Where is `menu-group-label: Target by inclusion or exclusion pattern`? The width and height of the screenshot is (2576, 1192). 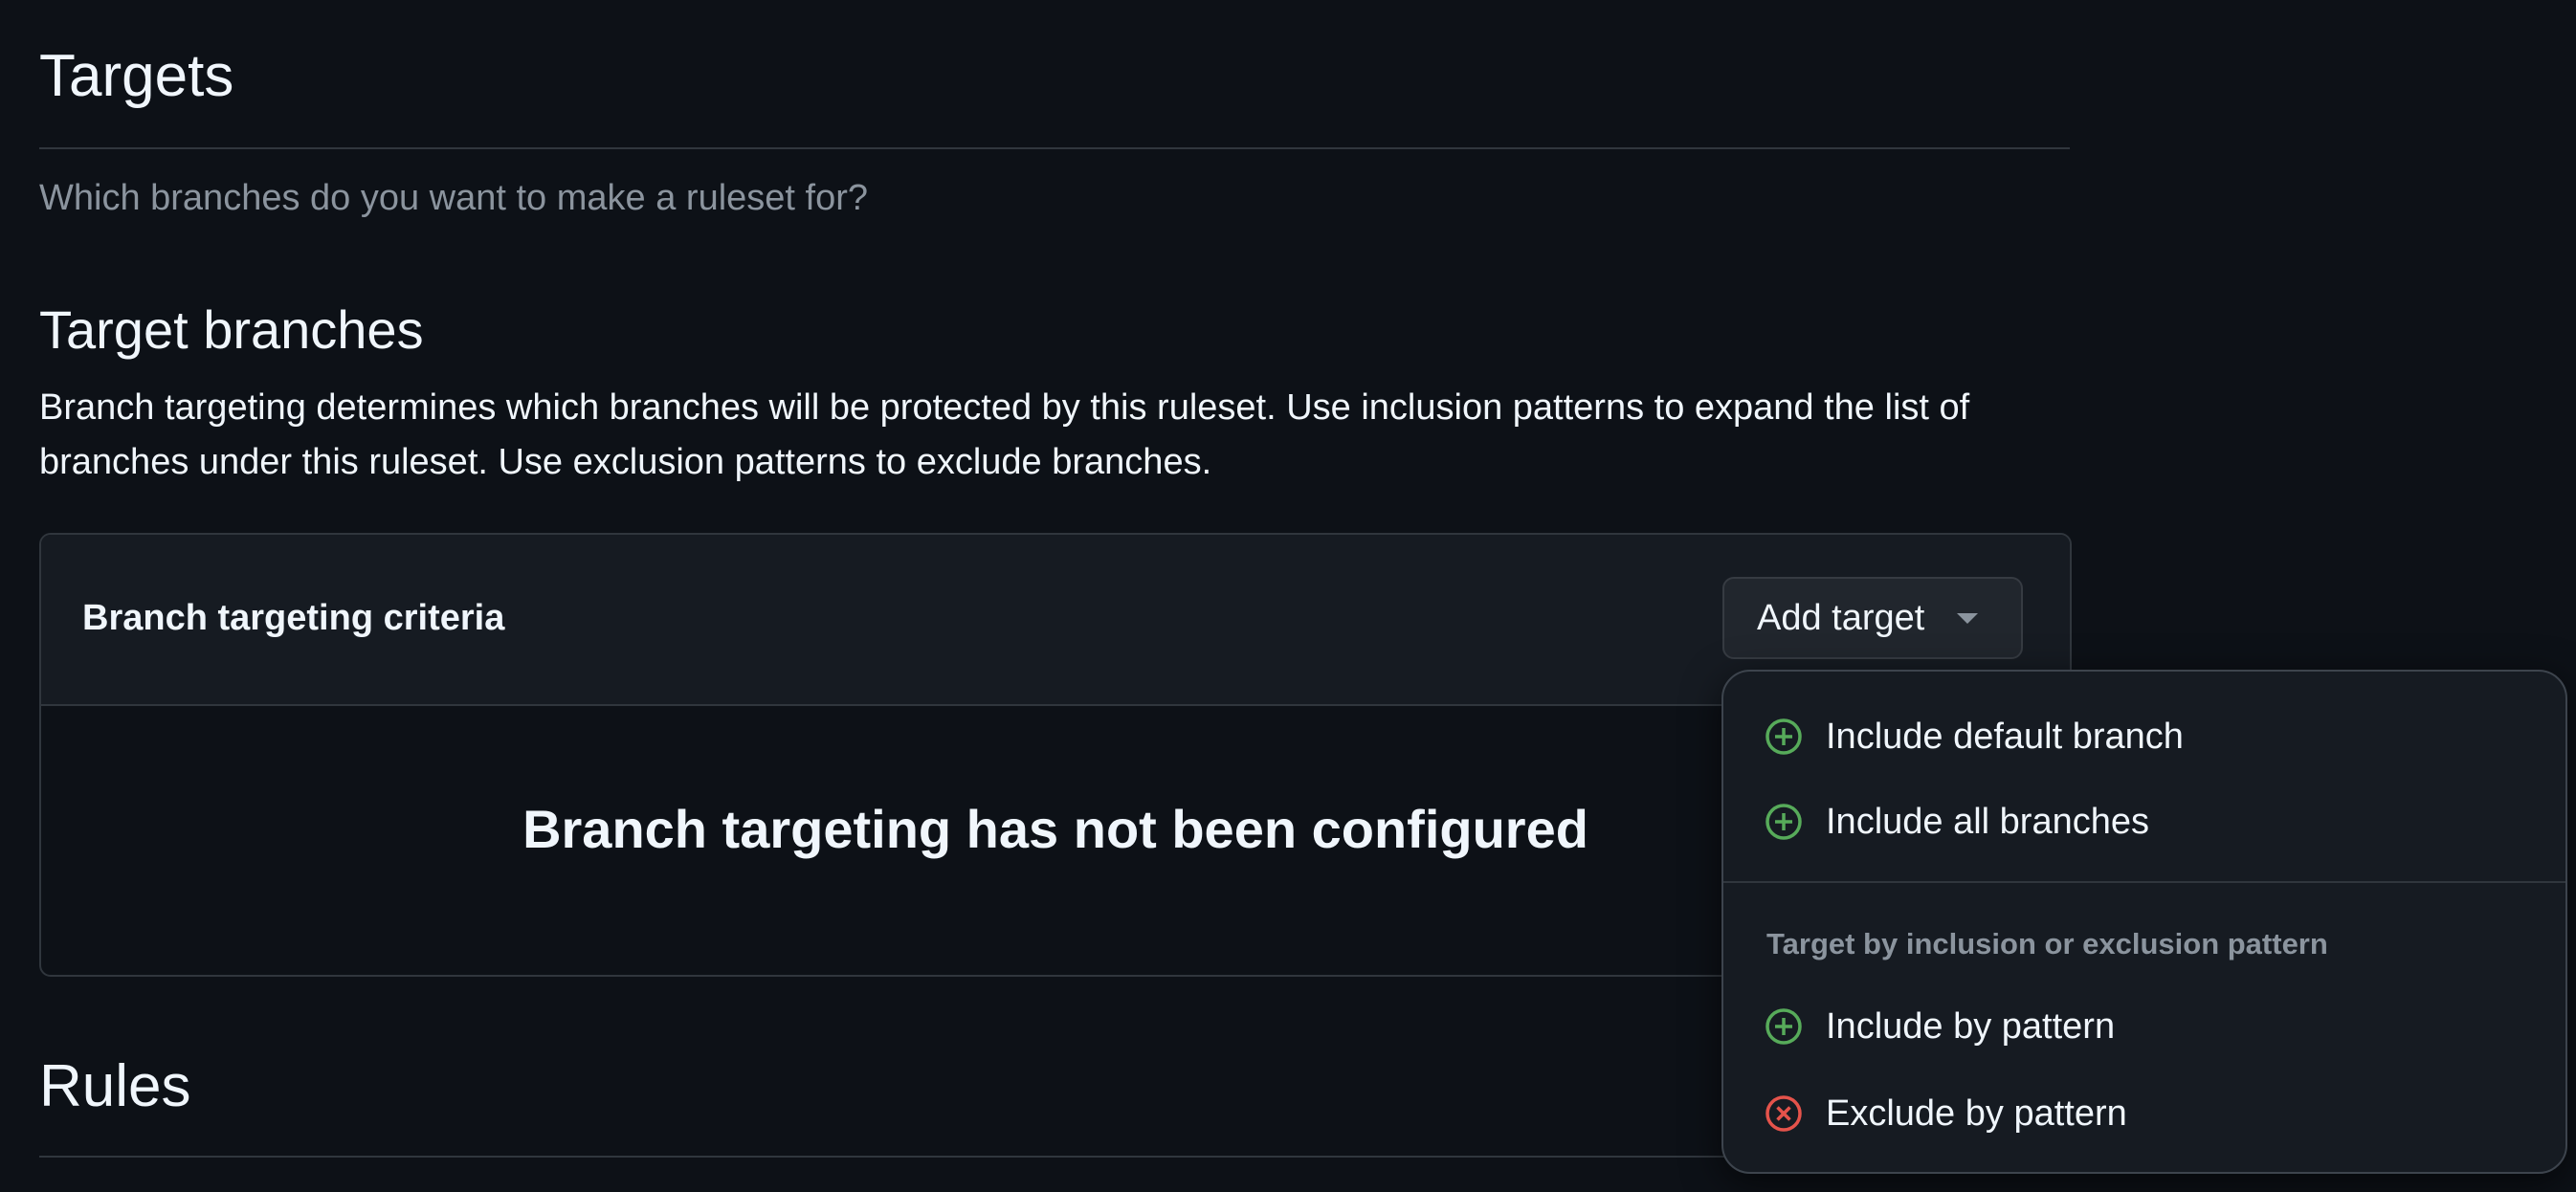
menu-group-label: Target by inclusion or exclusion pattern is located at coordinates (2047, 943).